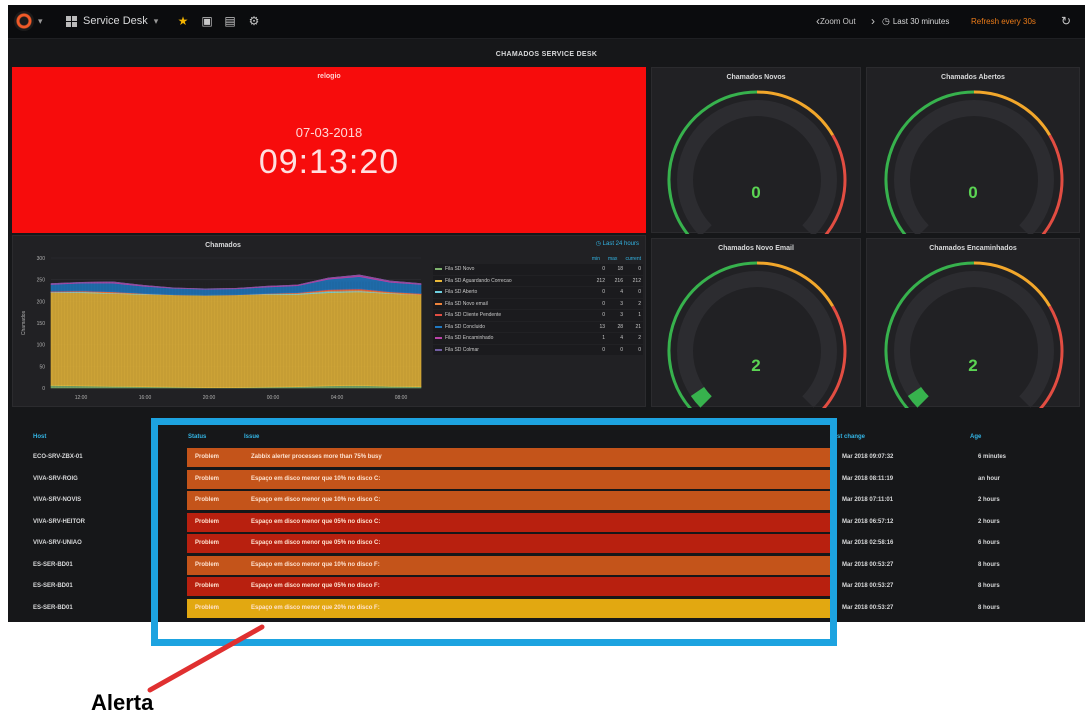 The image size is (1085, 726). What do you see at coordinates (122, 702) in the screenshot?
I see `alert-annotation-label: Alerta` at bounding box center [122, 702].